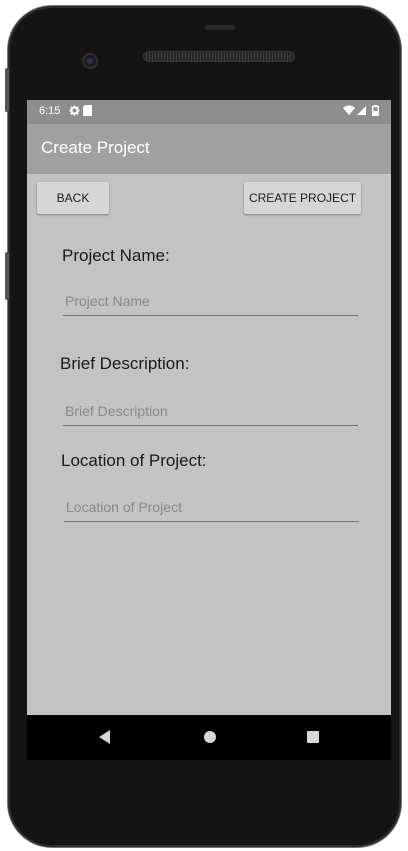 This screenshot has width=408, height=851. What do you see at coordinates (134, 460) in the screenshot?
I see `location-label: Location of Project:` at bounding box center [134, 460].